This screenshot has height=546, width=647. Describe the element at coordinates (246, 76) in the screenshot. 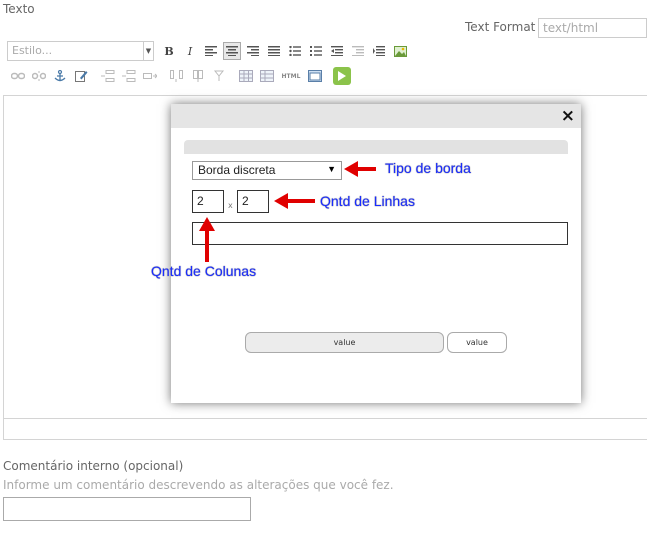

I see `table-icon` at that location.